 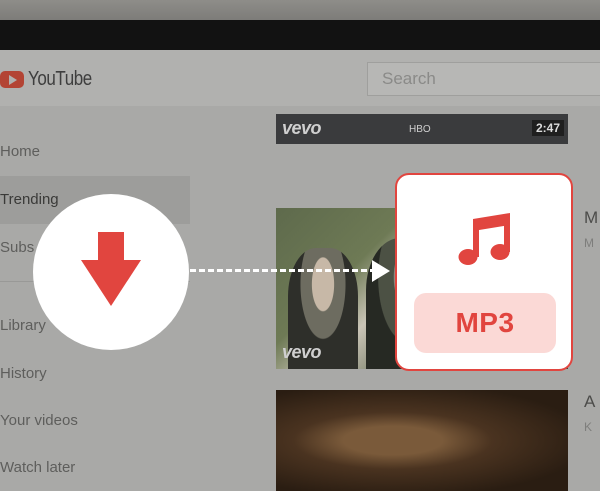 What do you see at coordinates (476, 79) in the screenshot?
I see `search-input` at bounding box center [476, 79].